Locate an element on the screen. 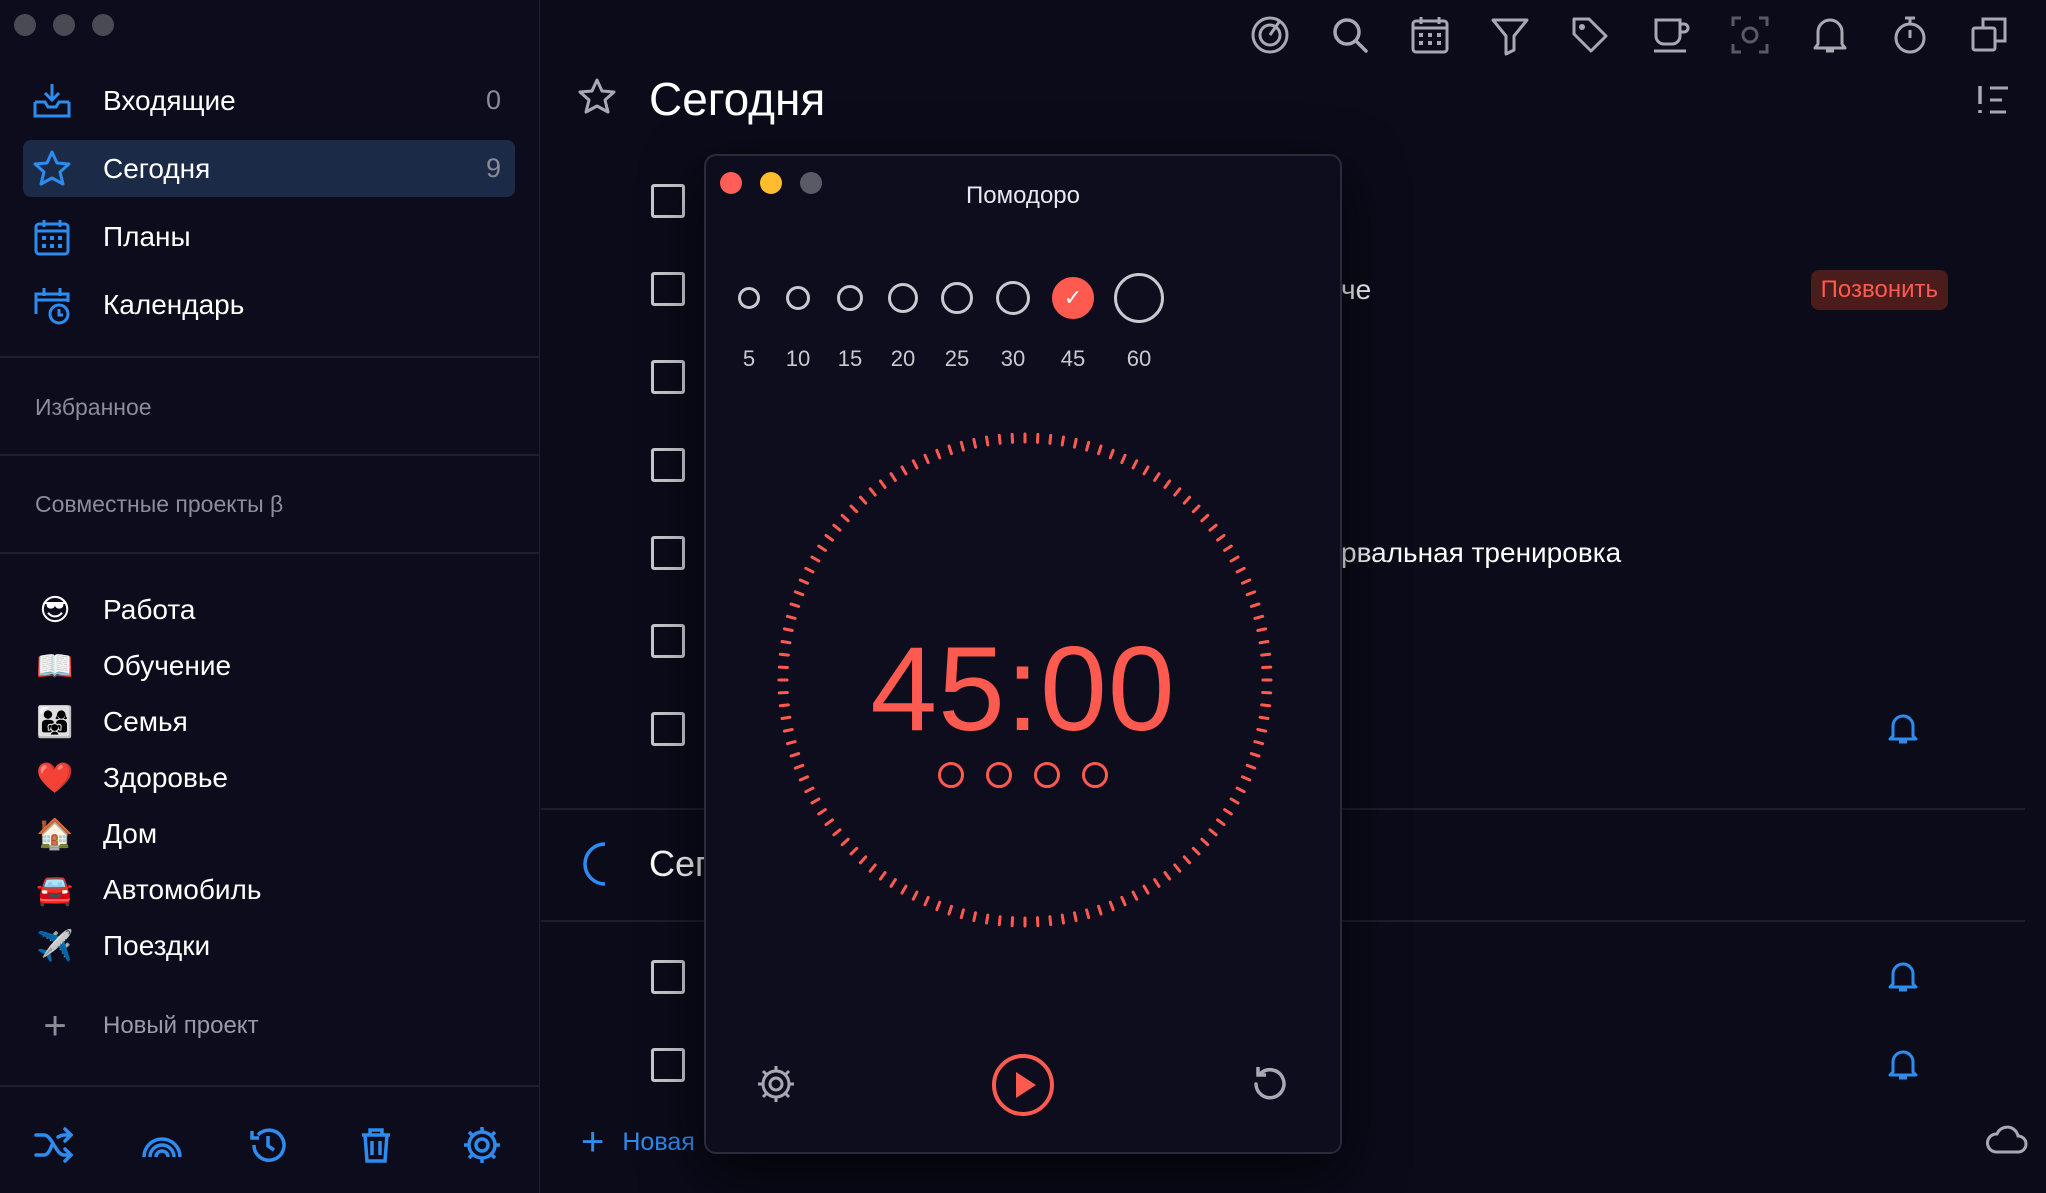  calendar-grid-icon is located at coordinates (1430, 35).